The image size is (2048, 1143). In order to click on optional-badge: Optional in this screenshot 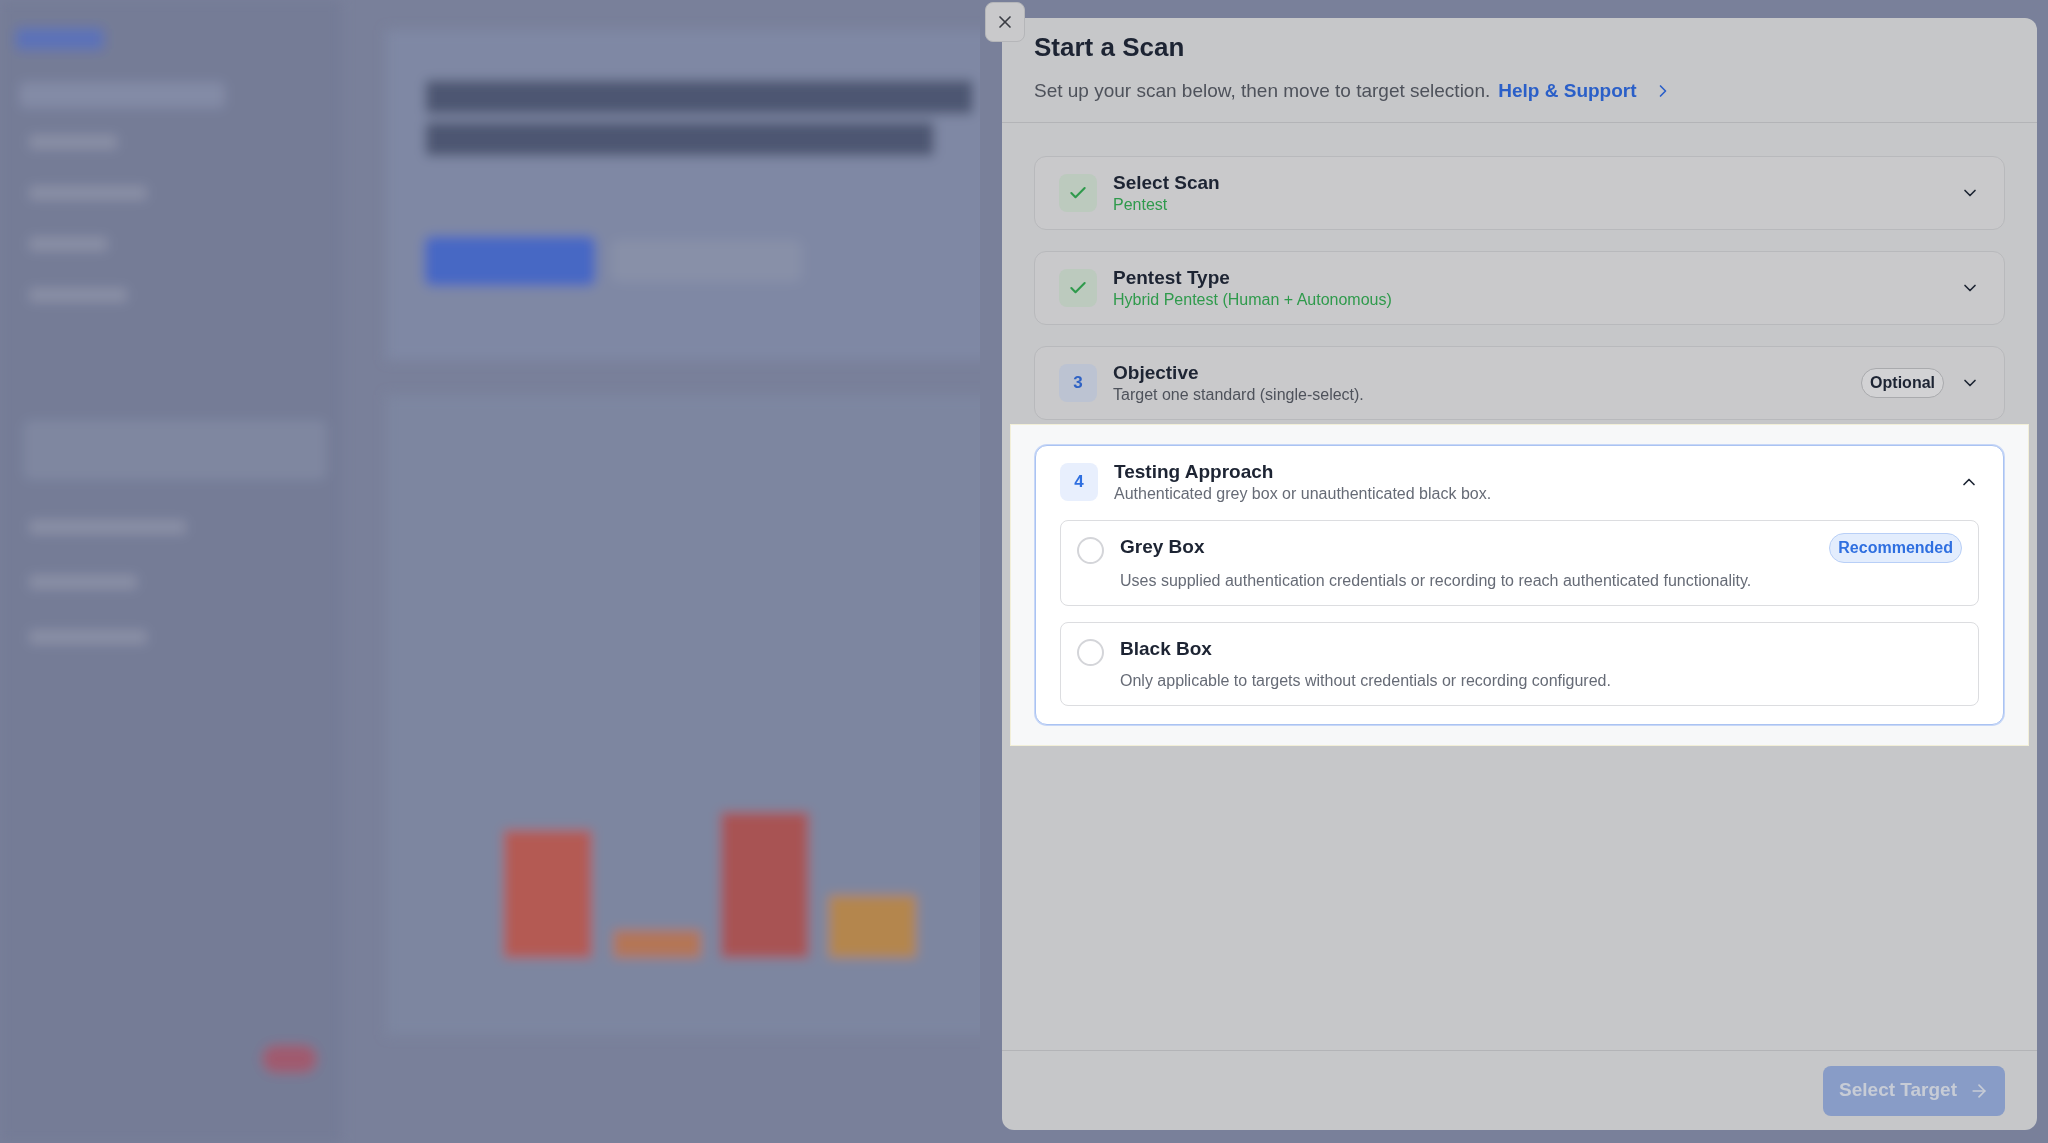, I will do `click(1902, 382)`.